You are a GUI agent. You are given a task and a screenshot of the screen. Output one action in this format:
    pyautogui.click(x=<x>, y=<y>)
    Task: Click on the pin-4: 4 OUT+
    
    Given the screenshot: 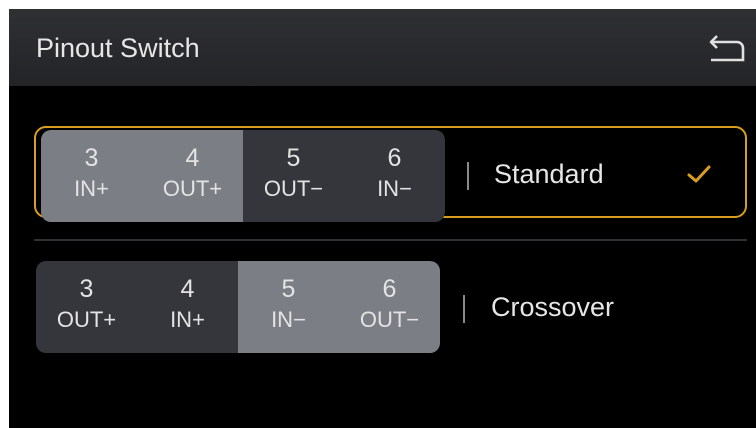 What is the action you would take?
    pyautogui.click(x=192, y=176)
    